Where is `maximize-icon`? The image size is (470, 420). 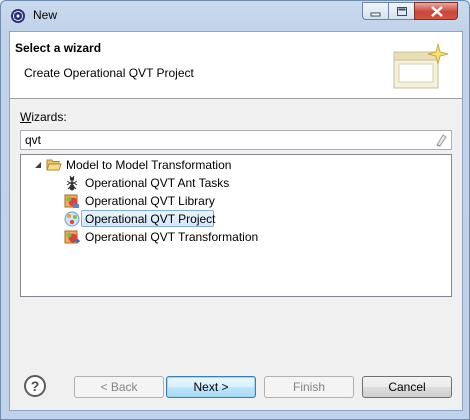
maximize-icon is located at coordinates (402, 11).